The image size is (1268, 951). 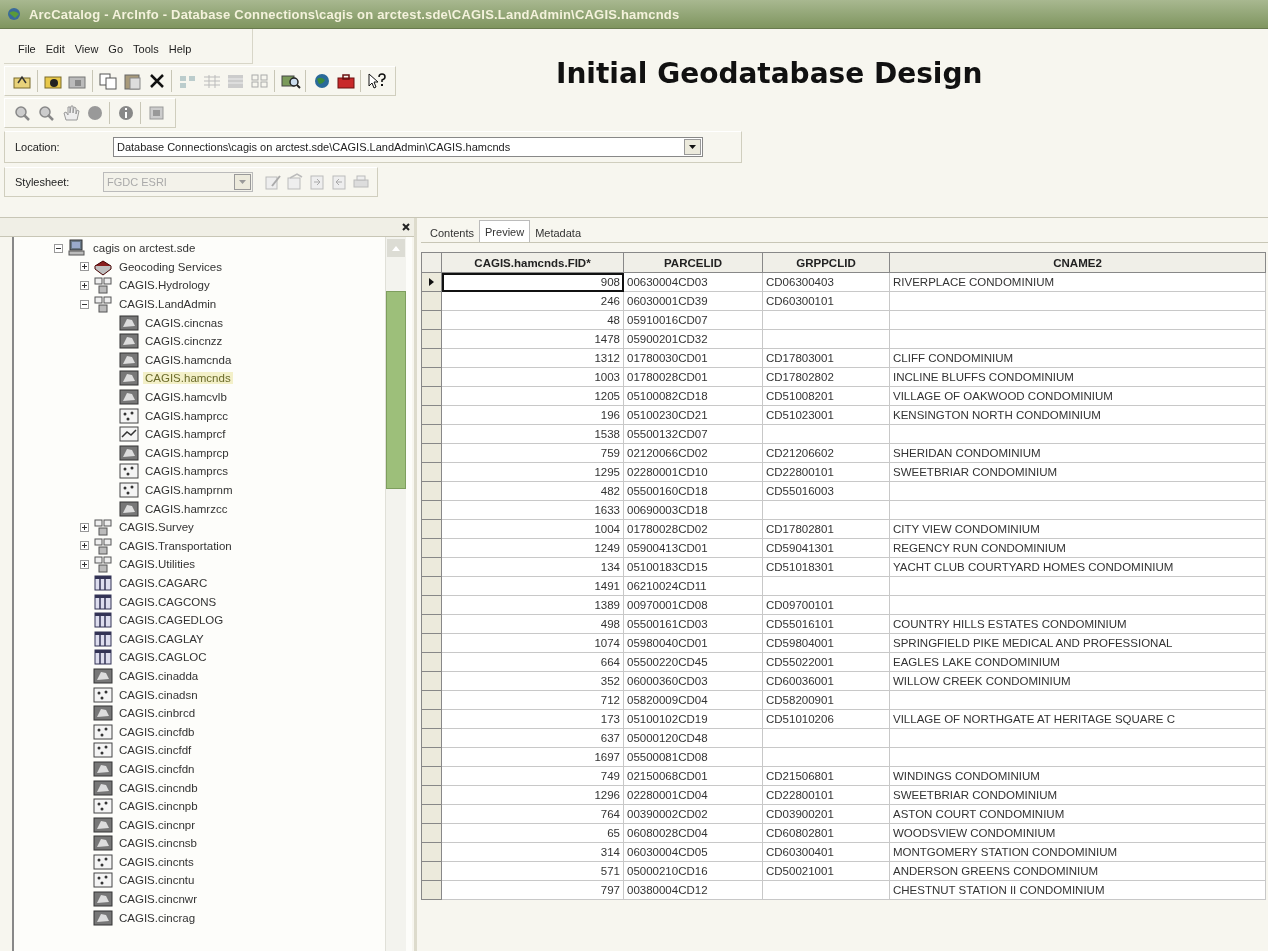 I want to click on close-icon, so click(x=406, y=227).